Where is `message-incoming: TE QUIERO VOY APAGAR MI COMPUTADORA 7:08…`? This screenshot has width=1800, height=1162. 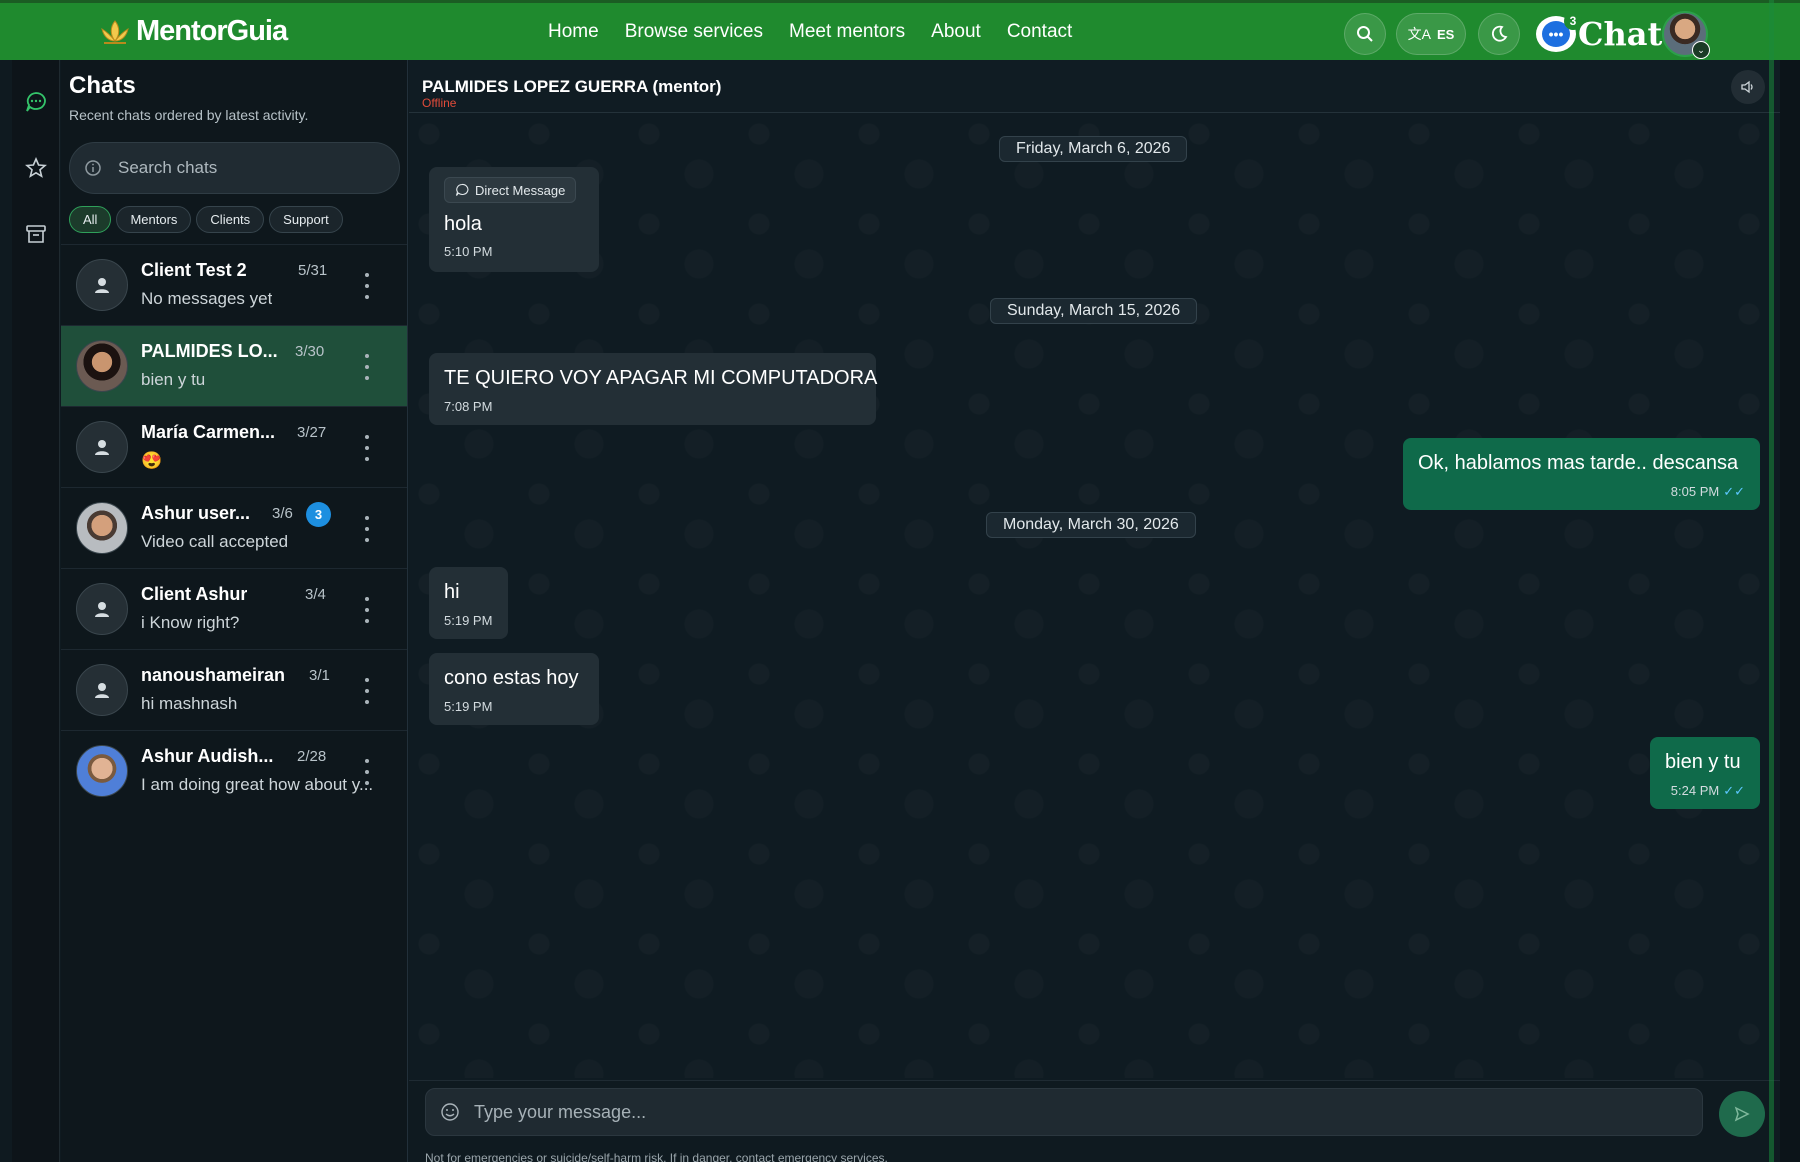 message-incoming: TE QUIERO VOY APAGAR MI COMPUTADORA 7:08… is located at coordinates (653, 389).